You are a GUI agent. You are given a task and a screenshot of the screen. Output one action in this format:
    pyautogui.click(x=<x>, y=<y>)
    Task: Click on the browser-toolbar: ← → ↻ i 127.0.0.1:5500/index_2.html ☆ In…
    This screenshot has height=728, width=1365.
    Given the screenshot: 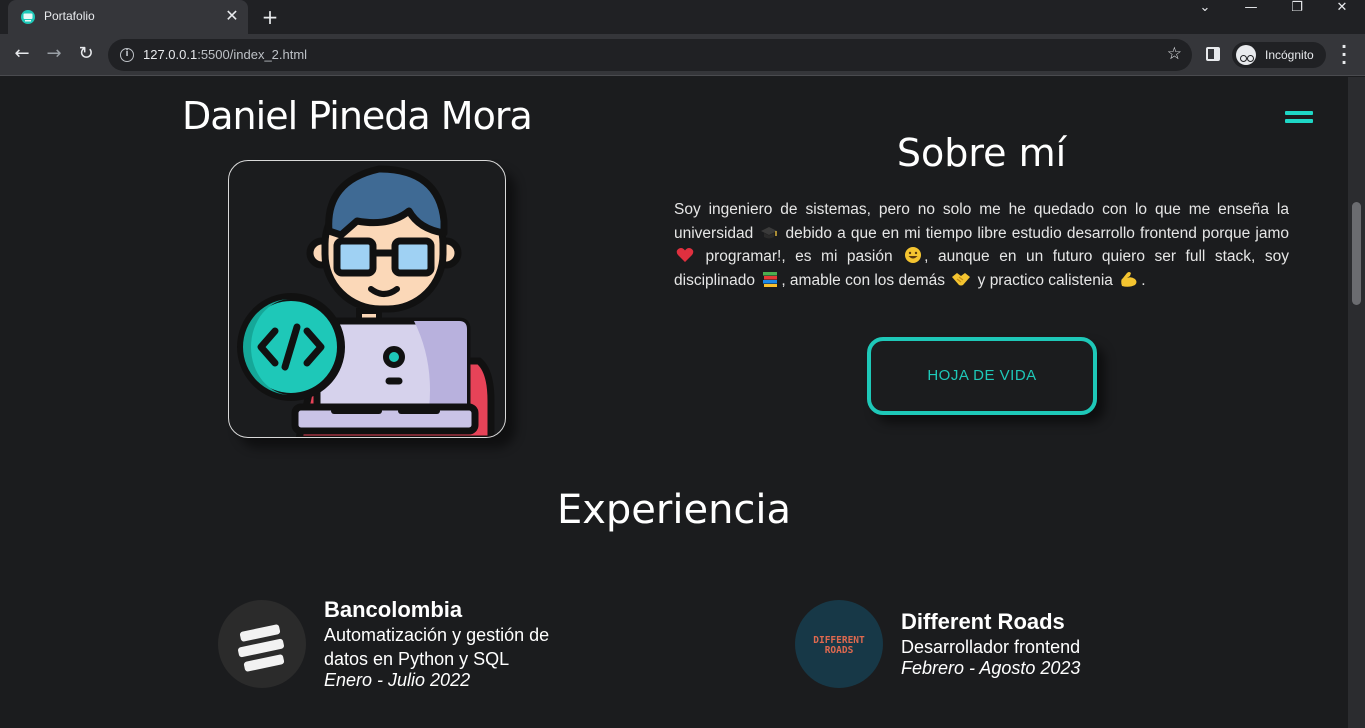 What is the action you would take?
    pyautogui.click(x=682, y=55)
    